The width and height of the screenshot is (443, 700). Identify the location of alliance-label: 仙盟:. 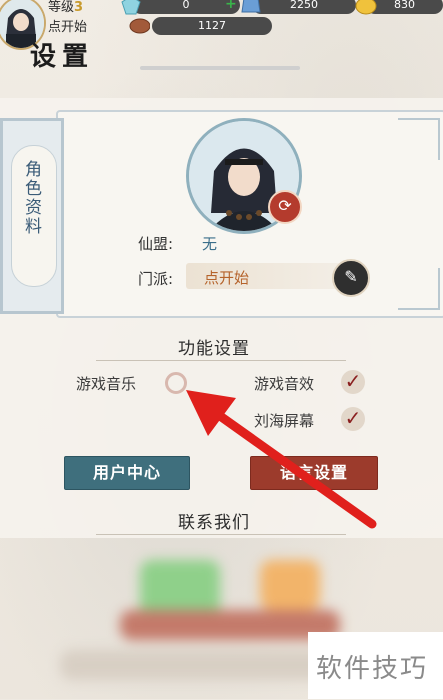
(156, 244).